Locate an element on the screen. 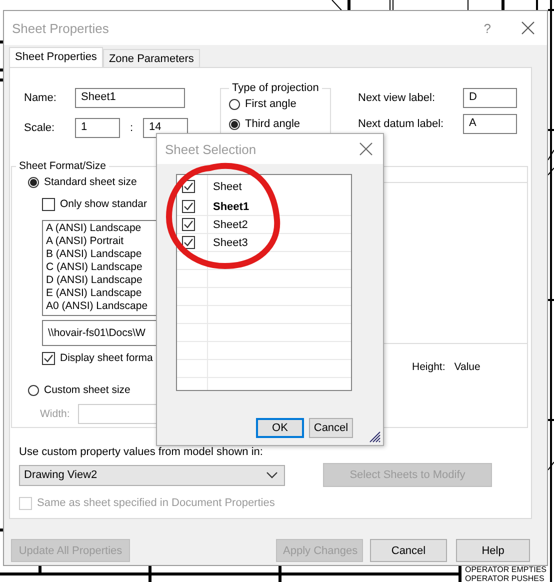 Image resolution: width=554 pixels, height=582 pixels. label-field: D is located at coordinates (490, 98).